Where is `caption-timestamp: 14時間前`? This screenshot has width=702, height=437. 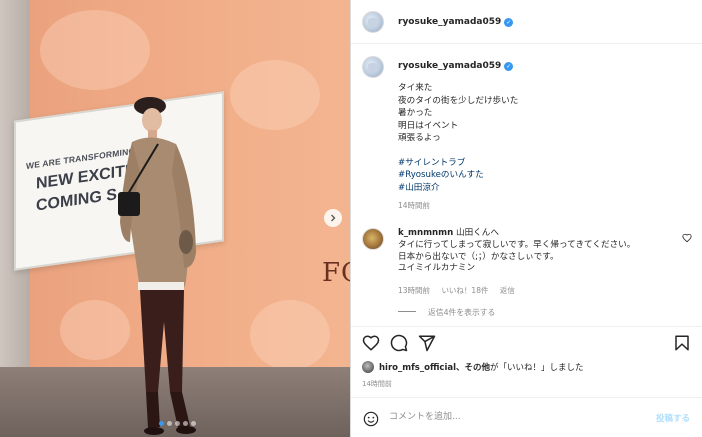 caption-timestamp: 14時間前 is located at coordinates (414, 205).